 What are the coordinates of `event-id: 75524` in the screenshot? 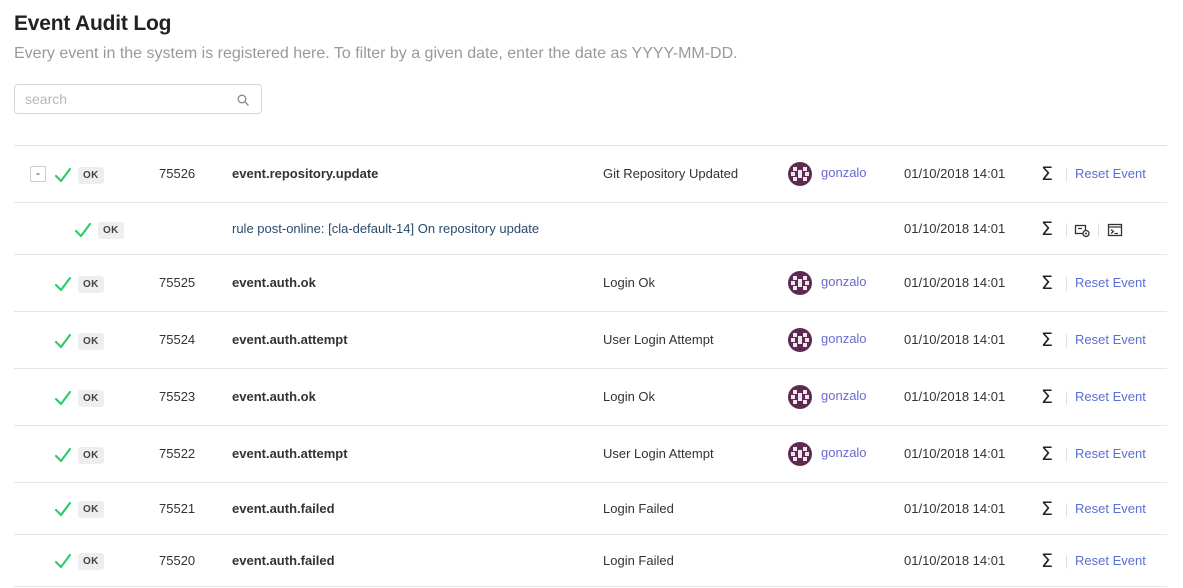 It's located at (177, 339).